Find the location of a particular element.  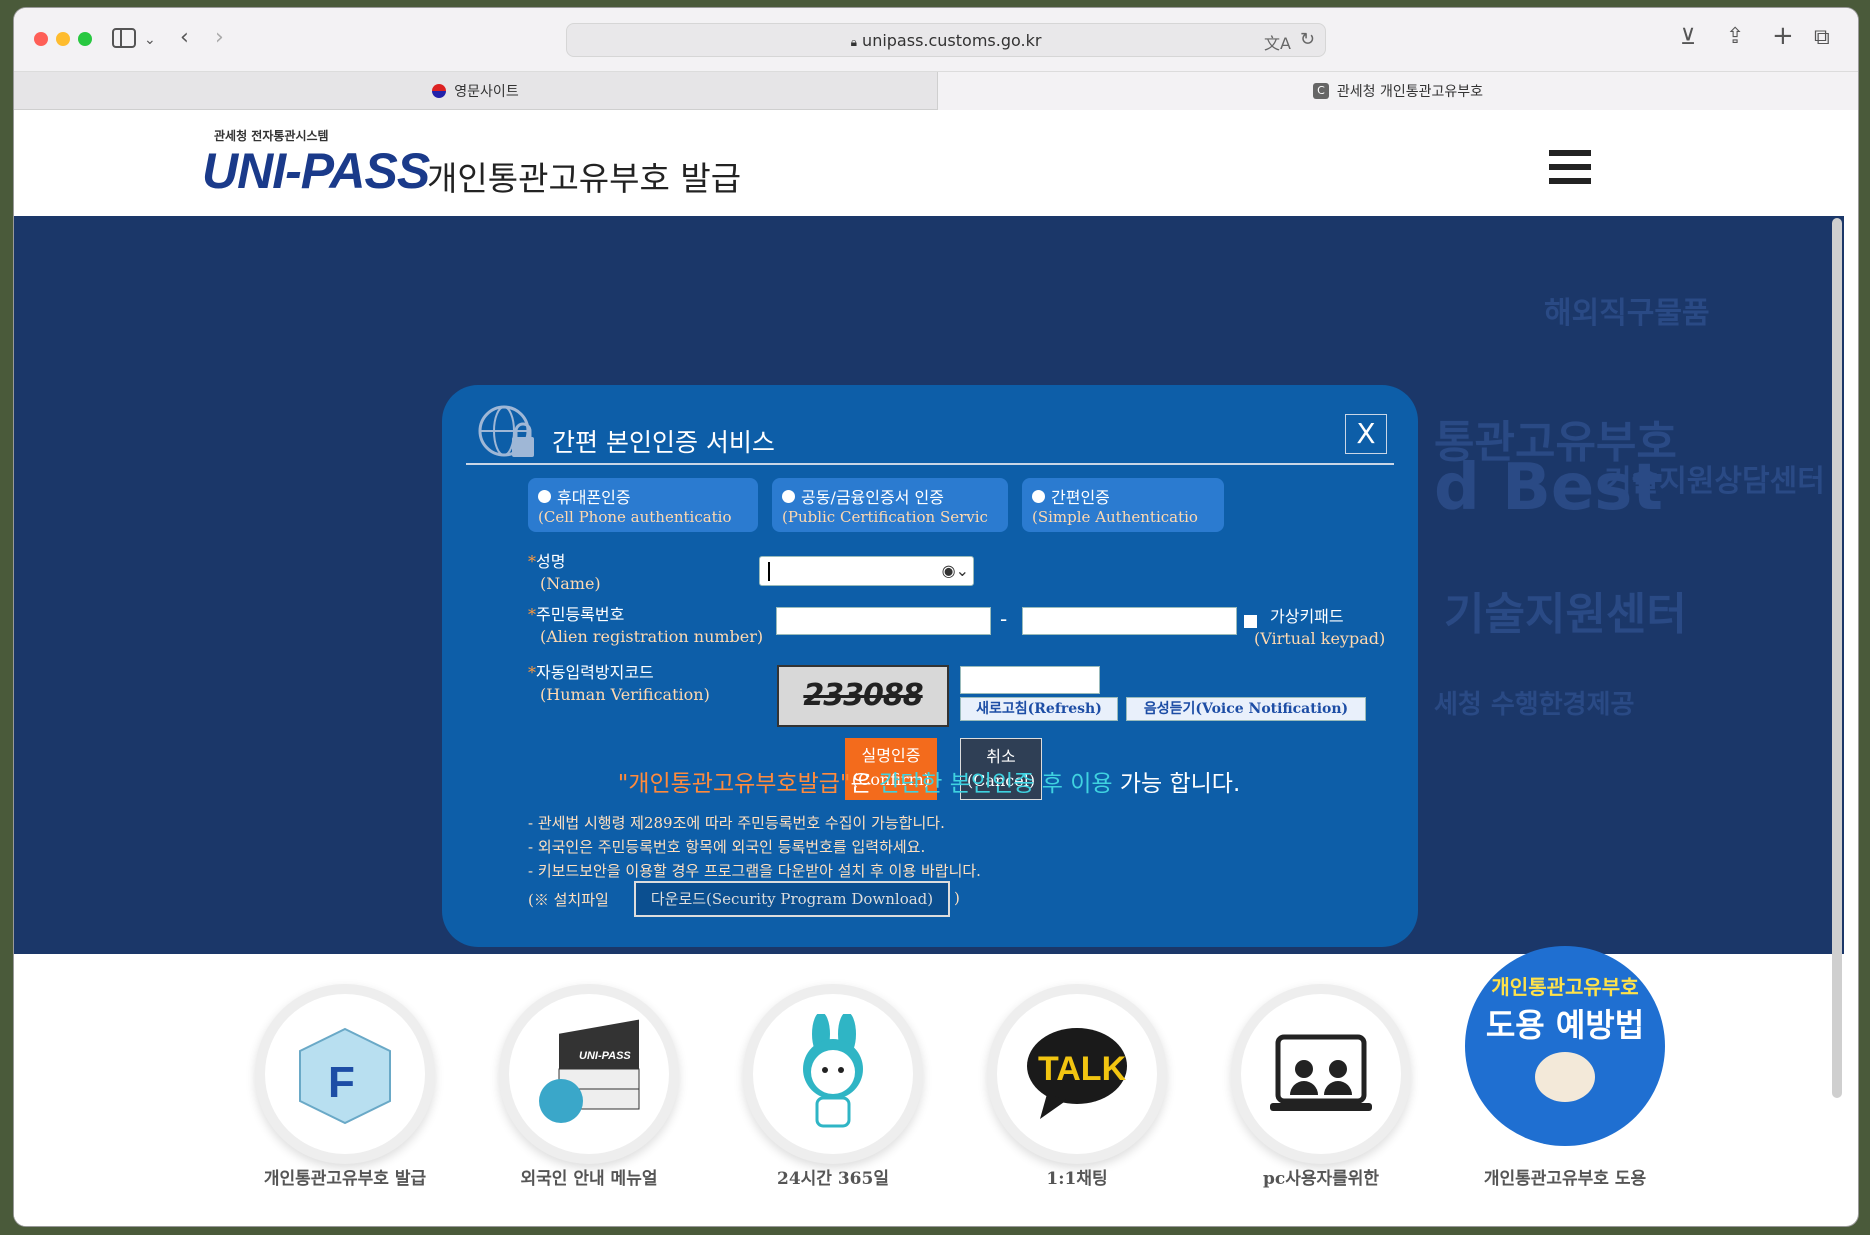

tab-bar: 영문사이트 C 관세청 개인통관고유부호 is located at coordinates (936, 91).